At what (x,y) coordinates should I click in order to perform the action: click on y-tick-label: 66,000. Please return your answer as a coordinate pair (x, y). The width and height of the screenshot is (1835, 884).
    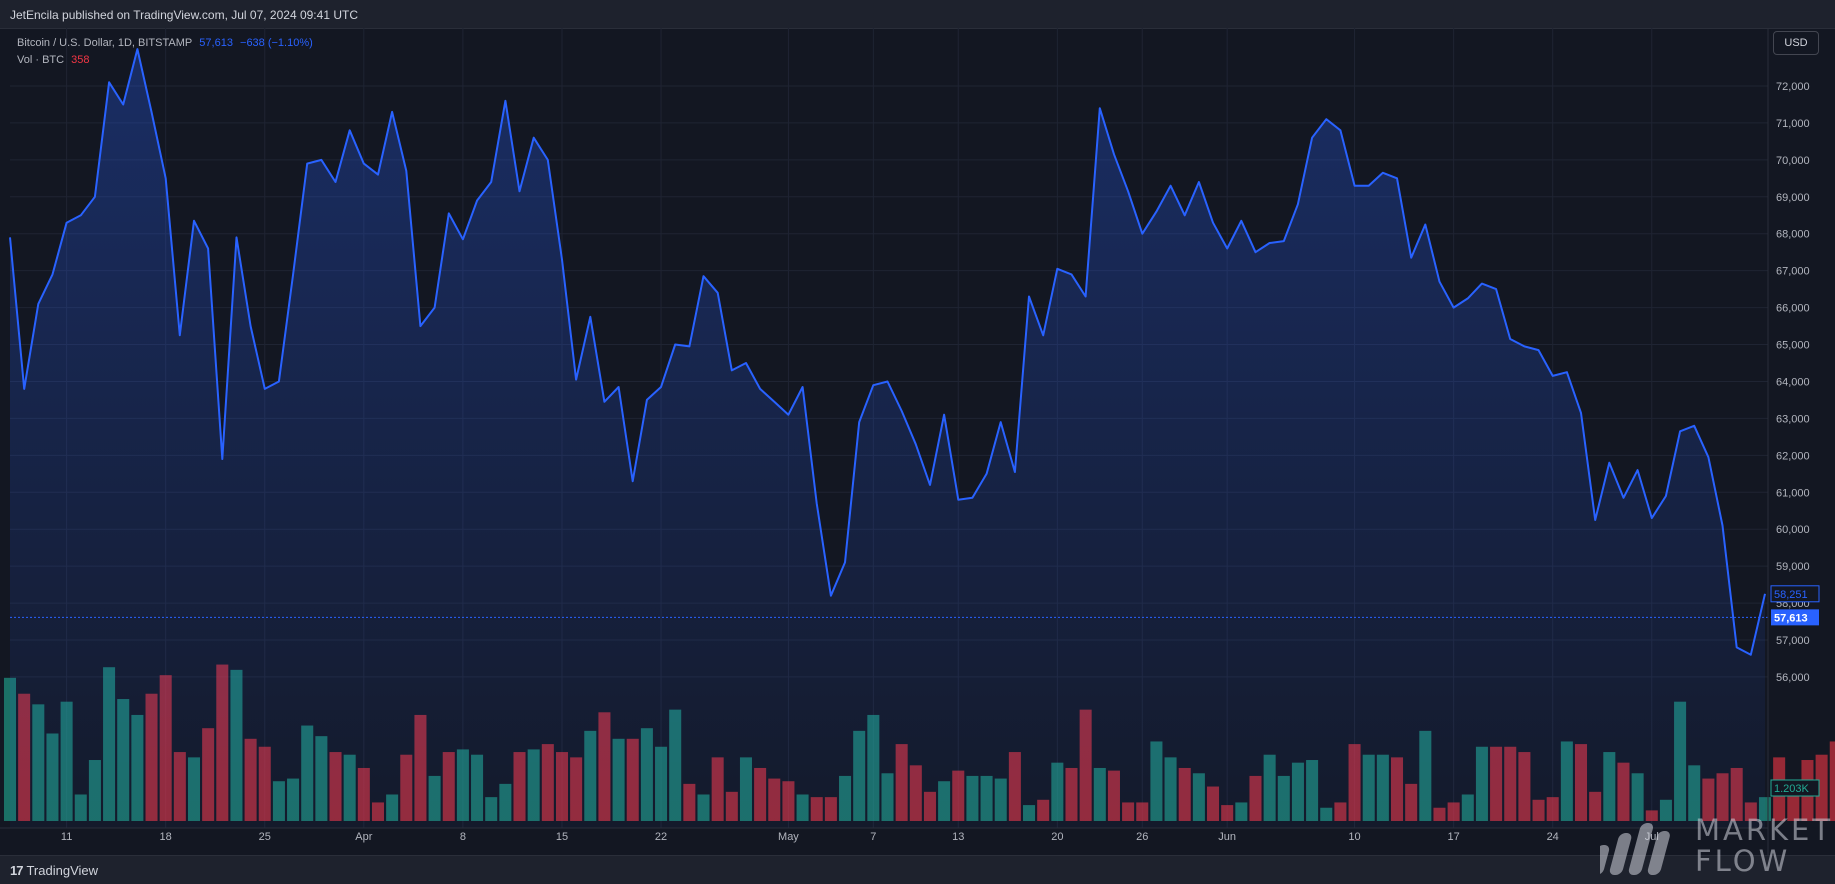
    Looking at the image, I should click on (1793, 309).